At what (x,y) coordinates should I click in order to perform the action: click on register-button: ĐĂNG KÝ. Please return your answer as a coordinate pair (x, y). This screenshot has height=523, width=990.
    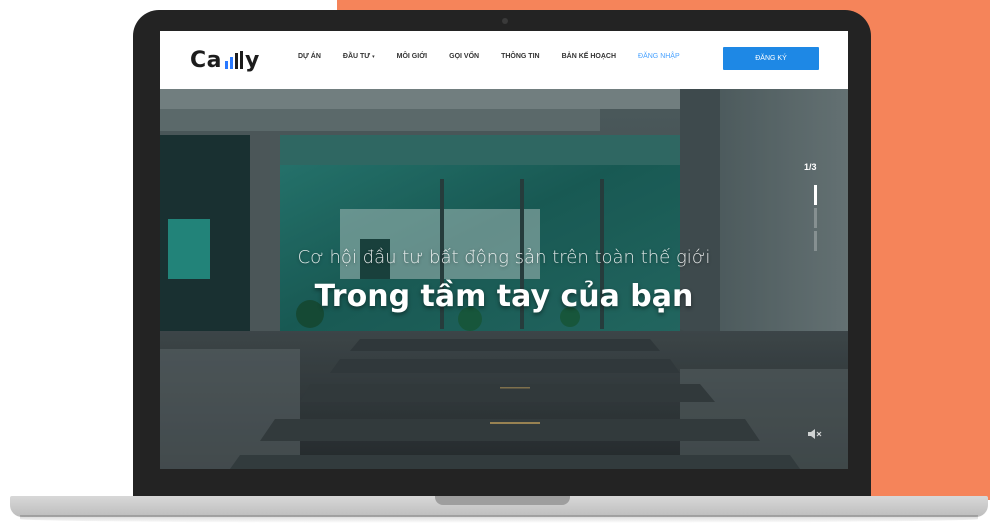
    Looking at the image, I should click on (771, 58).